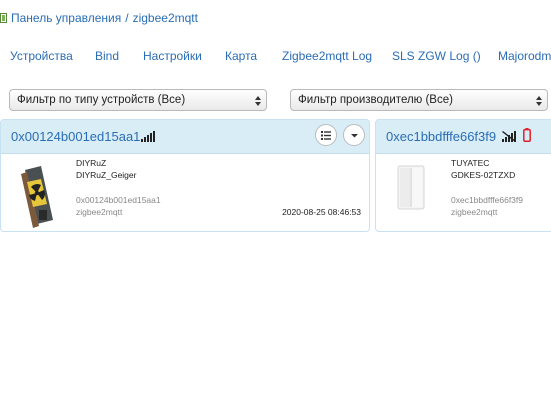 This screenshot has height=417, width=551. I want to click on device-card-header: 0xec1bbdfffe66f3f9, so click(463, 137).